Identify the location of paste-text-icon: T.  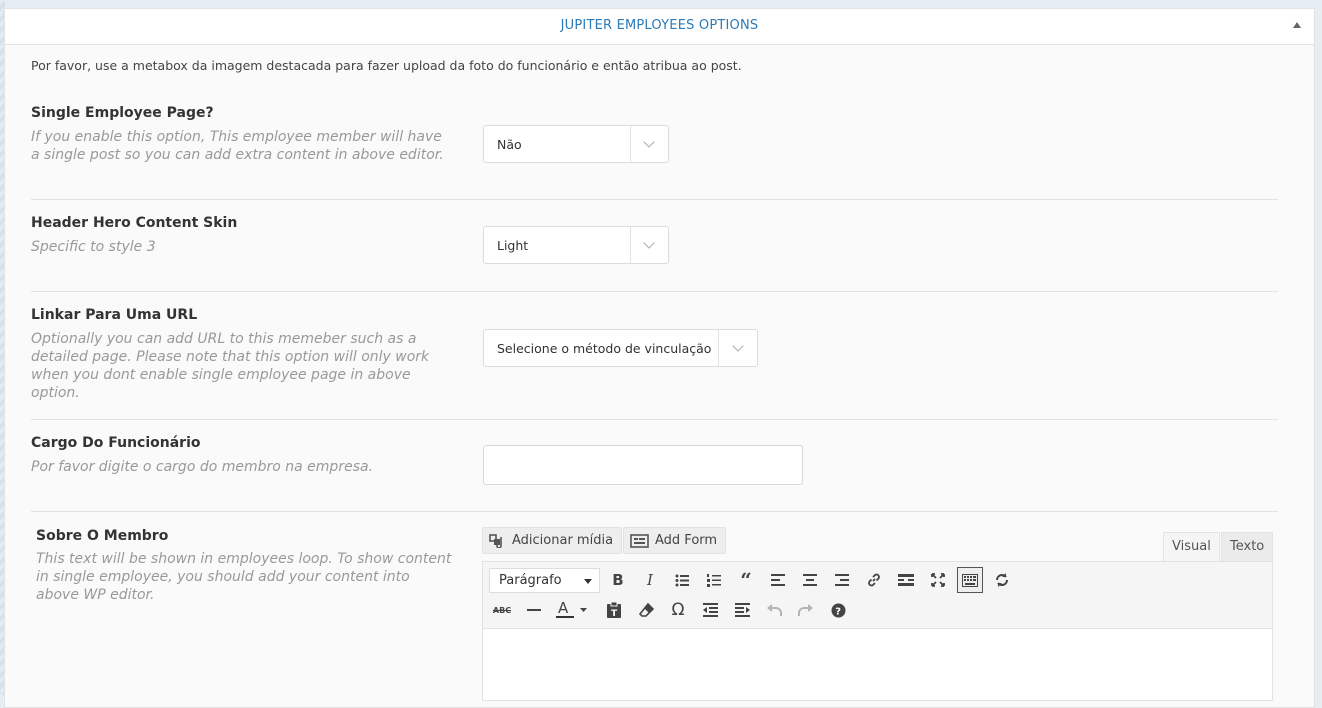
(614, 610).